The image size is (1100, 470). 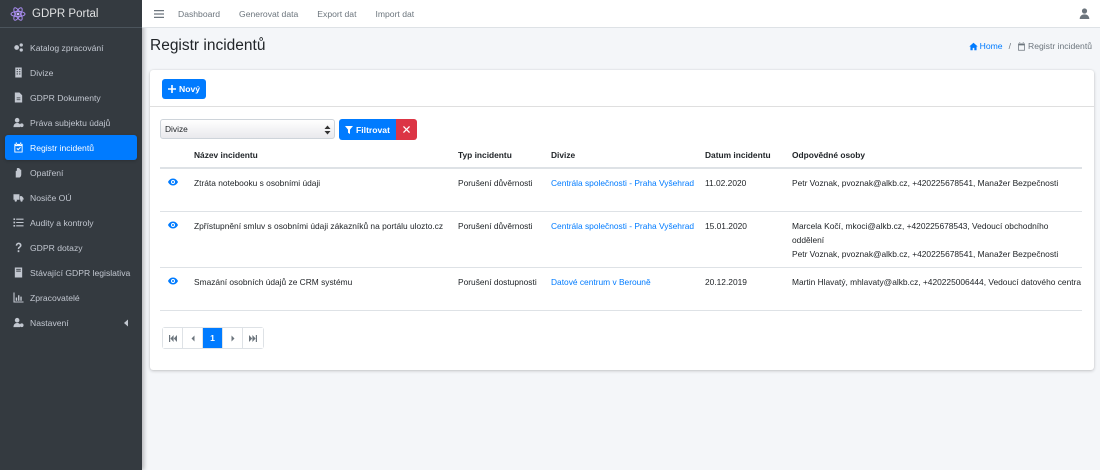 What do you see at coordinates (71, 322) in the screenshot?
I see `sidebar-item-nastaveni: Nastavení` at bounding box center [71, 322].